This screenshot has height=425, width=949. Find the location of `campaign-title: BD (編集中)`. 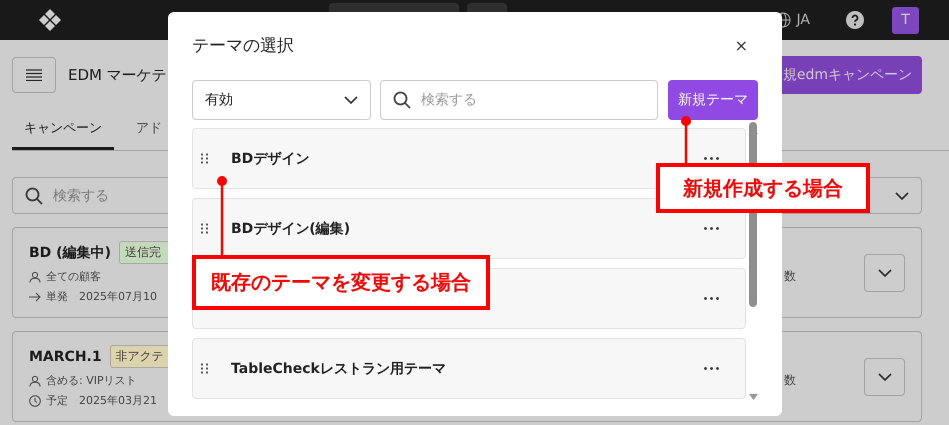

campaign-title: BD (編集中) is located at coordinates (70, 253).